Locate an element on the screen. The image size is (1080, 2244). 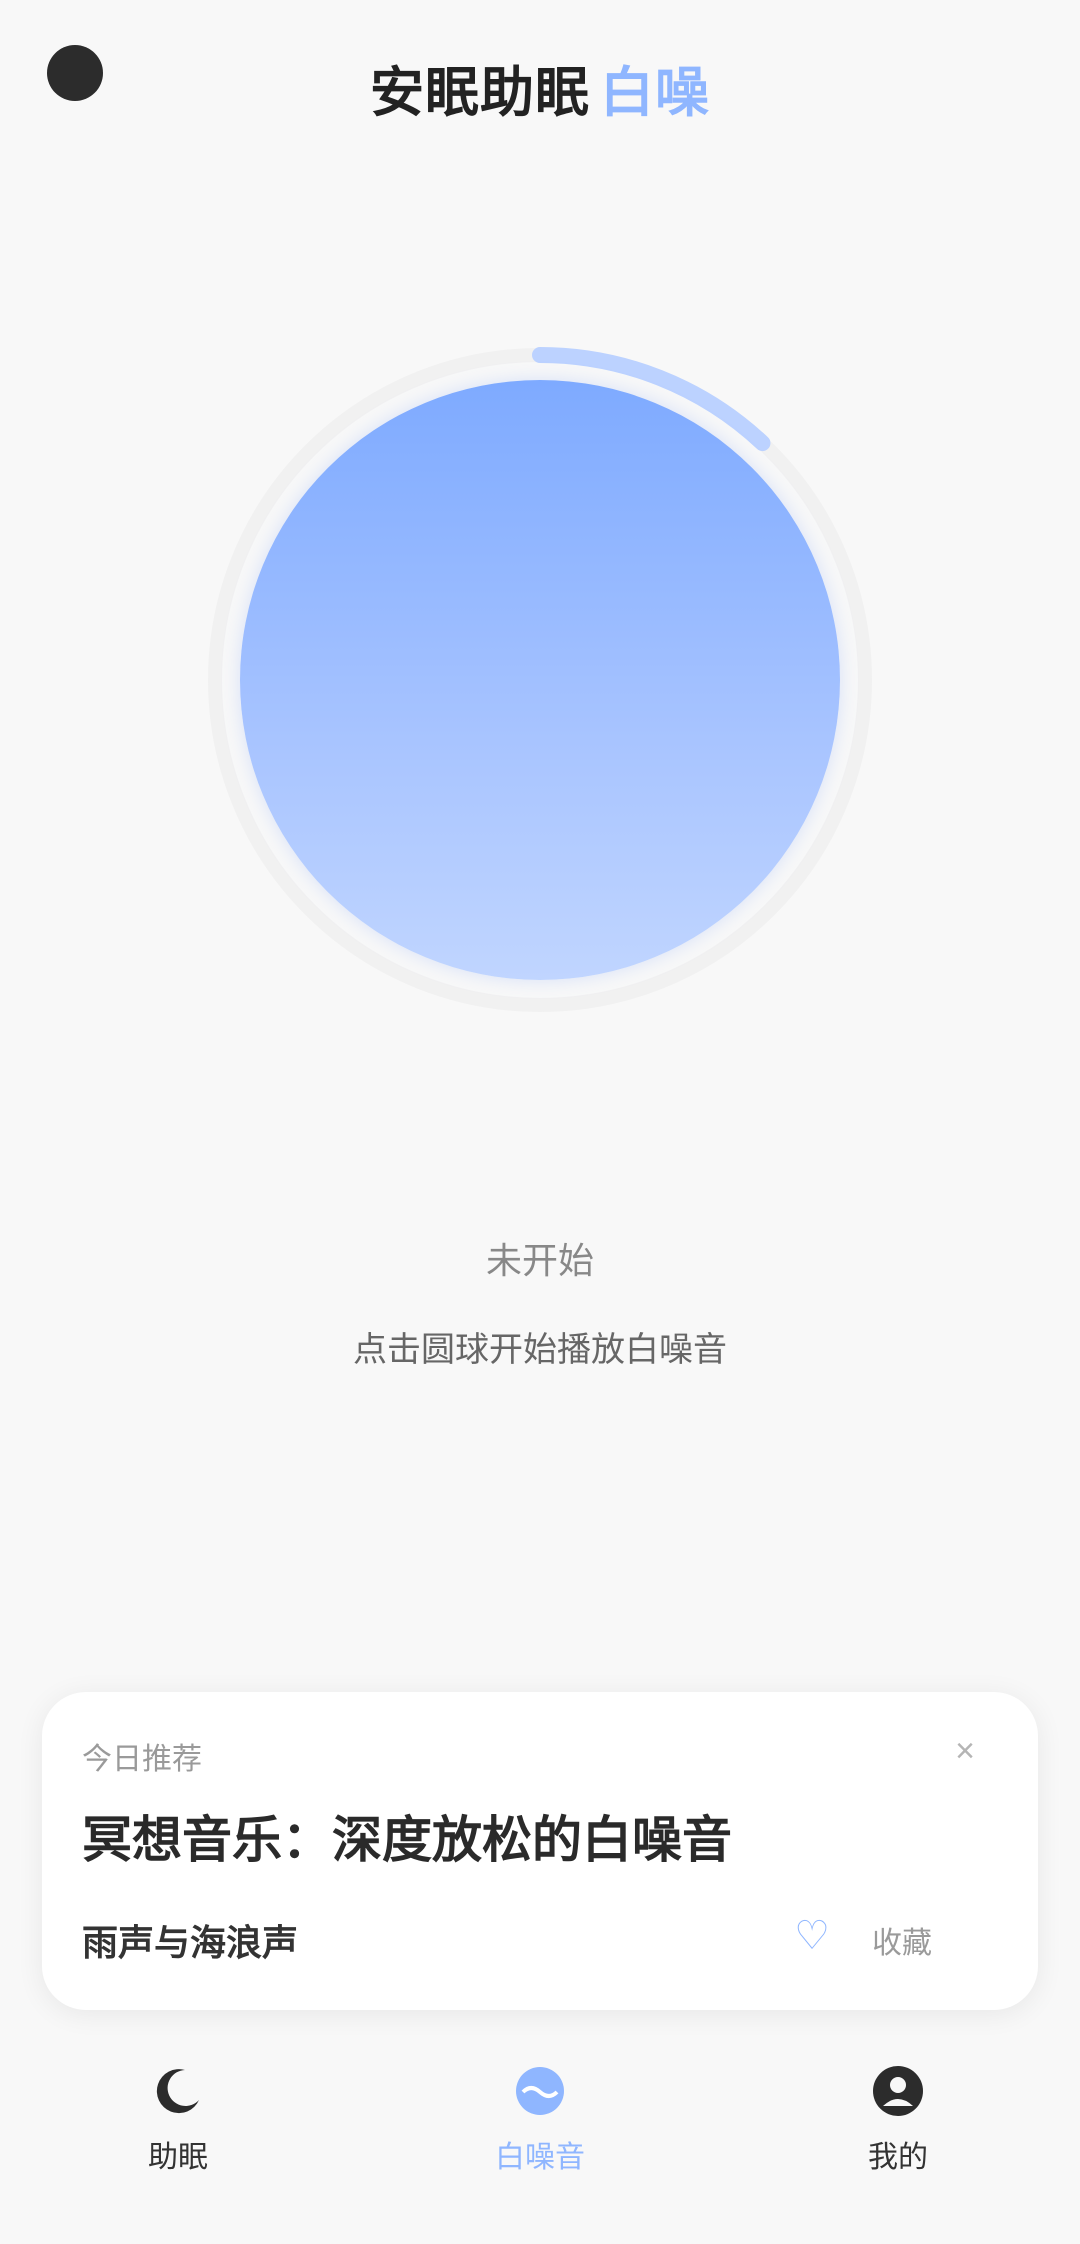
wave-icon is located at coordinates (540, 2091).